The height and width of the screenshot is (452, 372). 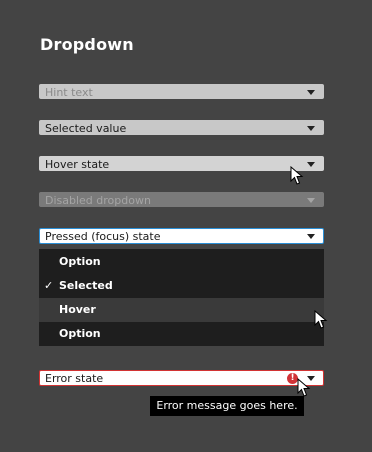 What do you see at coordinates (103, 236) in the screenshot?
I see `dropdown-pressed-text: Pressed (focus) state` at bounding box center [103, 236].